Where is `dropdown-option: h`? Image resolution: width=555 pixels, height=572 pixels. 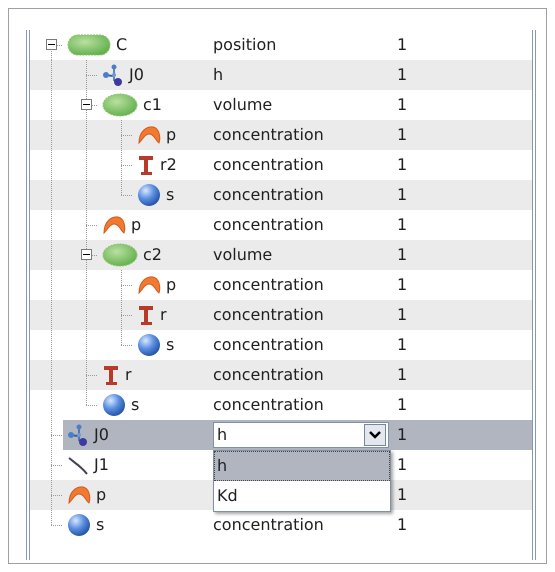 dropdown-option: h is located at coordinates (302, 466).